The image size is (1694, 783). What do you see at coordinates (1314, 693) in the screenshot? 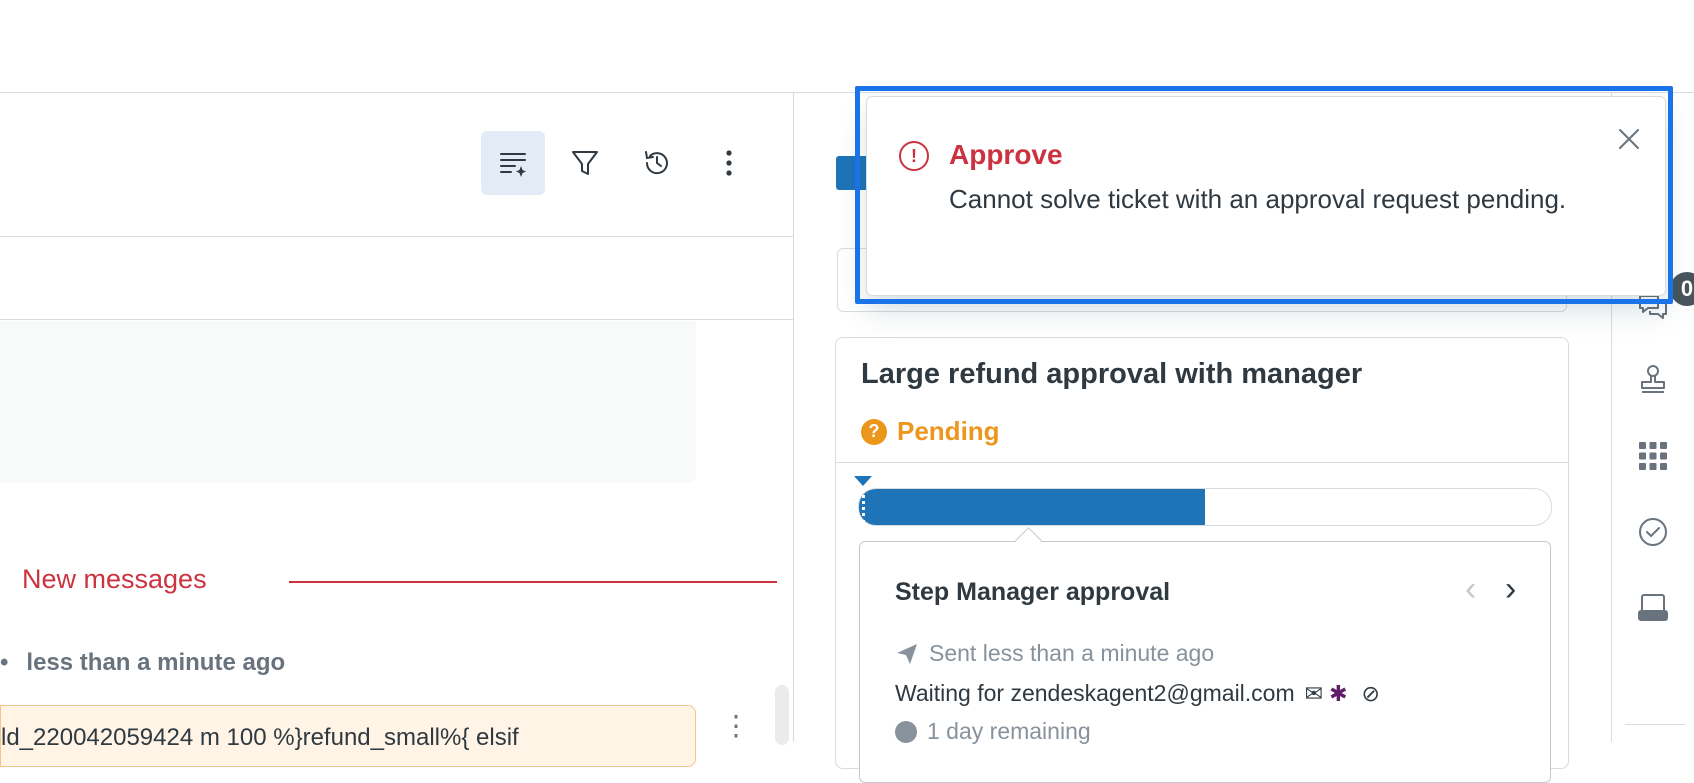
I see `envelope-icon: ✉` at bounding box center [1314, 693].